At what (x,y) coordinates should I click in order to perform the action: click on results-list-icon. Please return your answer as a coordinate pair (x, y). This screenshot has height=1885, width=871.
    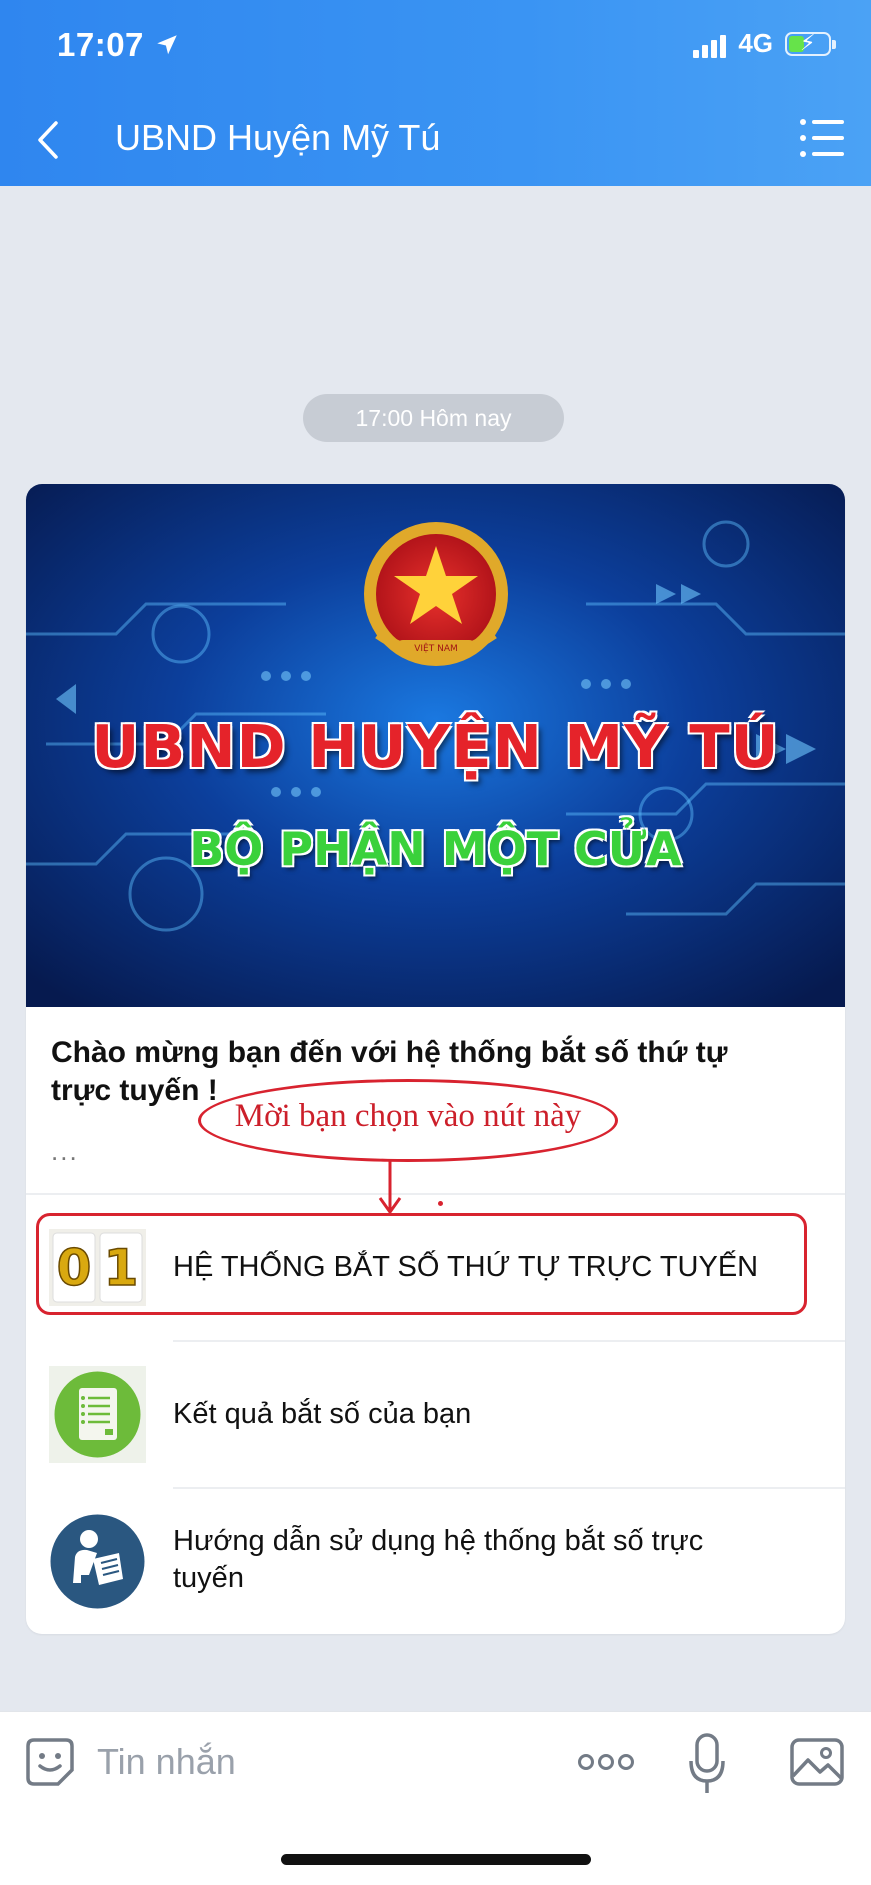
    Looking at the image, I should click on (97, 1414).